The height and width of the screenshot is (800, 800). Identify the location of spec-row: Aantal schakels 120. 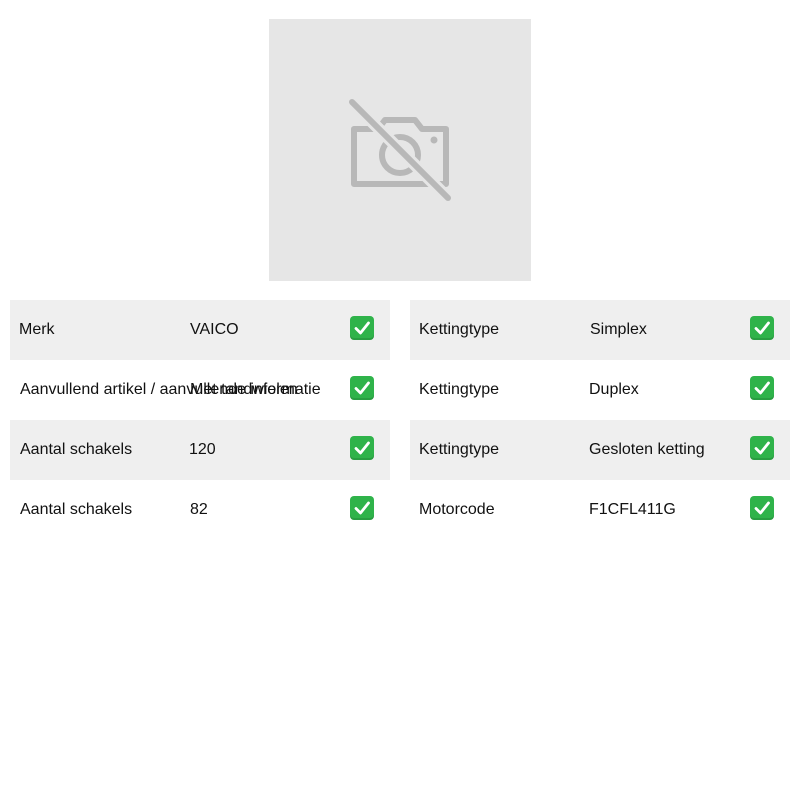
(200, 450).